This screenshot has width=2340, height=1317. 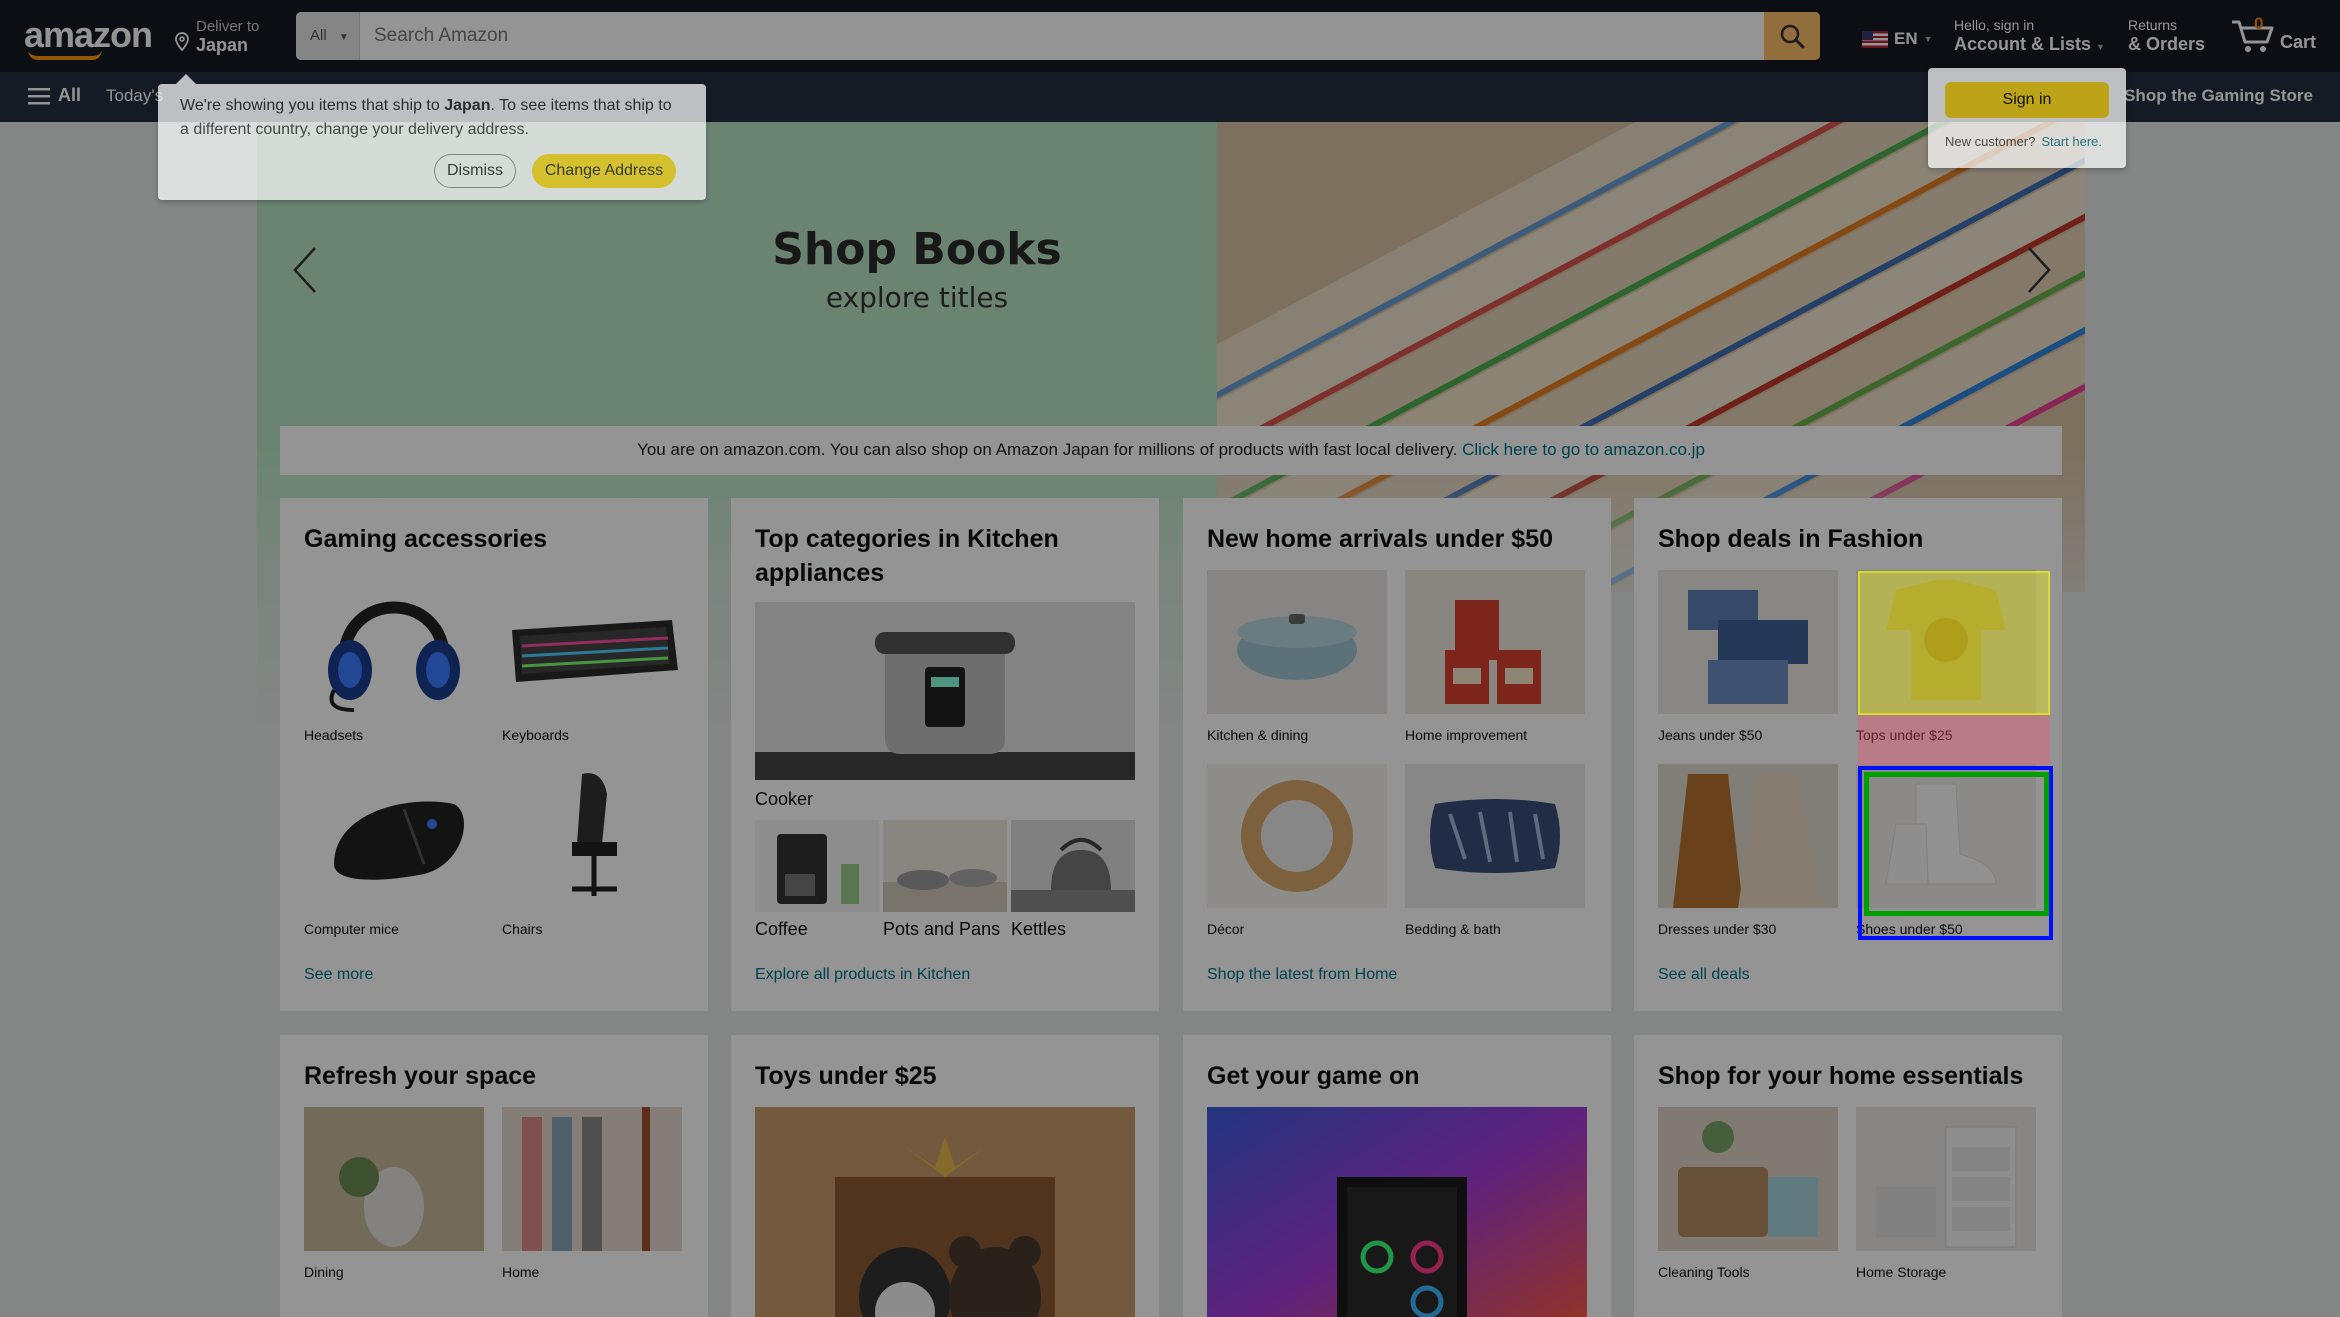 I want to click on card-title: Top categories in Kitchen appliances, so click(x=907, y=556).